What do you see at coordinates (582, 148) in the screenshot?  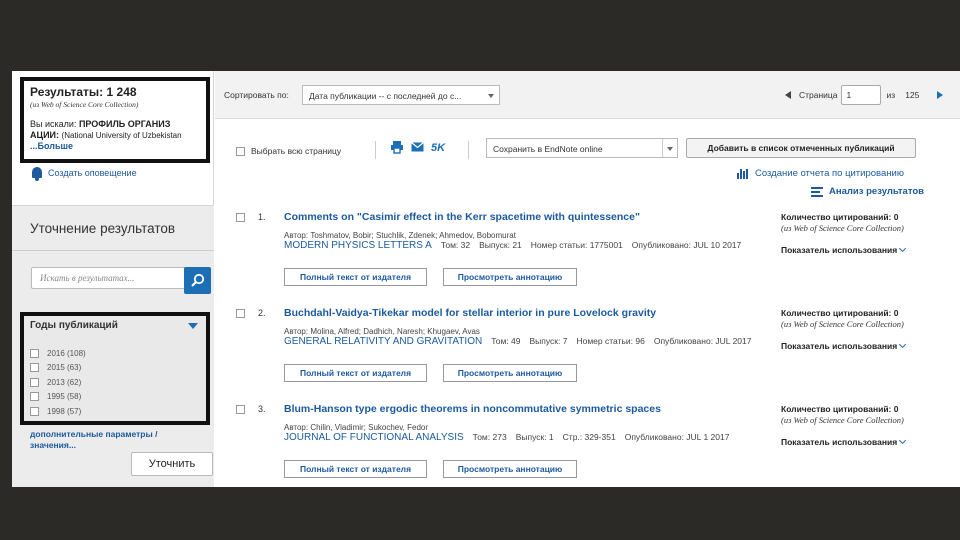 I see `save-to-select: Сохранить в EndNote online` at bounding box center [582, 148].